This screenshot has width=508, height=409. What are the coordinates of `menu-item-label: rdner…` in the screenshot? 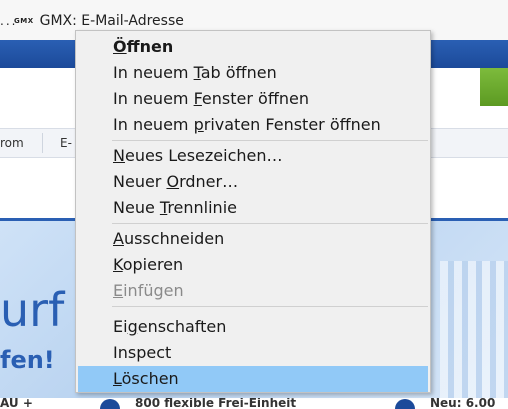 It's located at (209, 181).